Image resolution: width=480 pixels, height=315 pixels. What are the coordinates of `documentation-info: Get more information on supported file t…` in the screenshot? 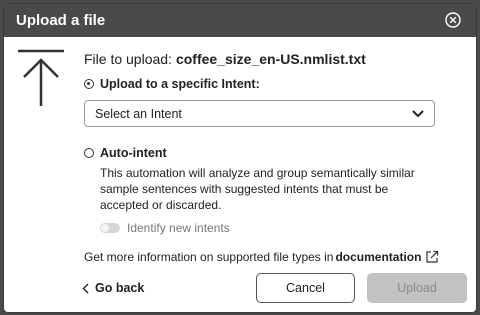 It's located at (261, 257).